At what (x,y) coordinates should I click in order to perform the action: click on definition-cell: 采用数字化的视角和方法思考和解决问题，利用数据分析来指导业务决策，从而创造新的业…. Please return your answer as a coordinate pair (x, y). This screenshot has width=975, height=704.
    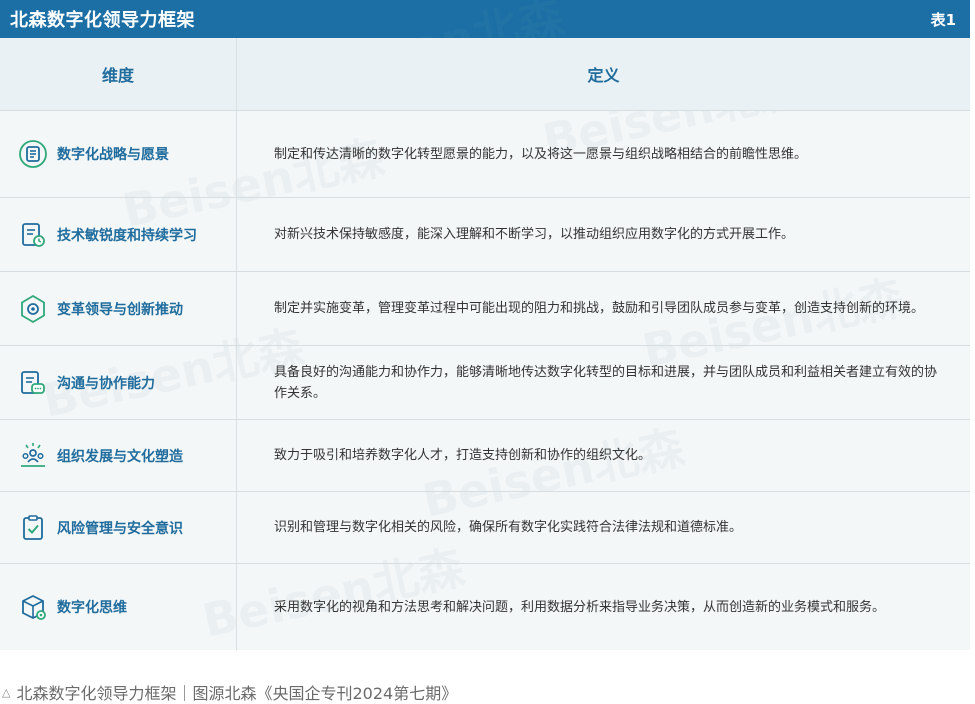
    Looking at the image, I should click on (609, 607).